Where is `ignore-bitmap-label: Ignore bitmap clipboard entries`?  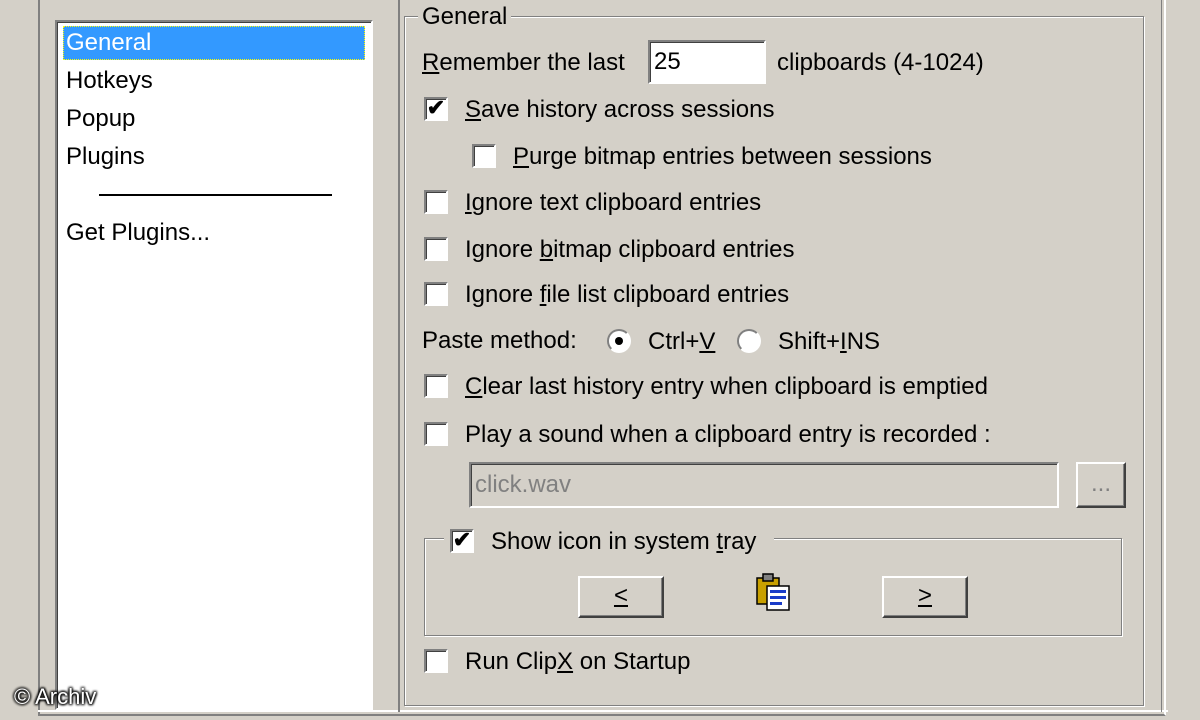 ignore-bitmap-label: Ignore bitmap clipboard entries is located at coordinates (630, 249).